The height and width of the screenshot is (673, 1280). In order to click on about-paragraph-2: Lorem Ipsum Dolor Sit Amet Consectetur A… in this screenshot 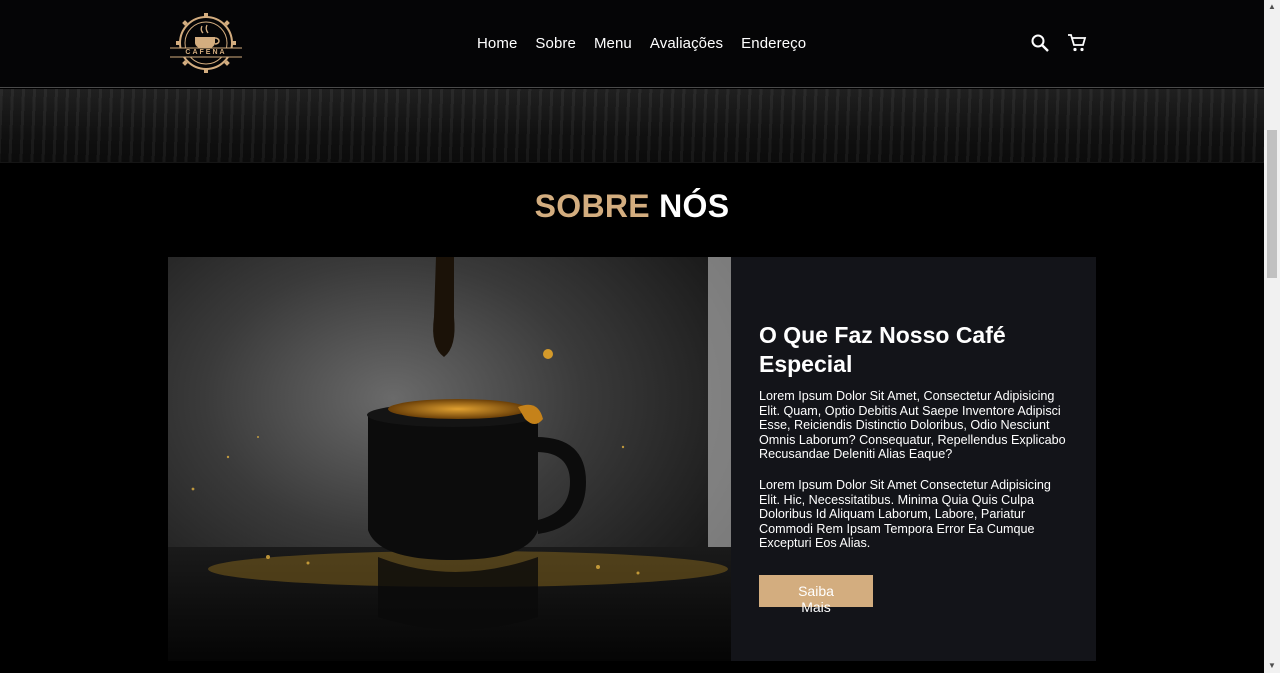, I will do `click(905, 514)`.